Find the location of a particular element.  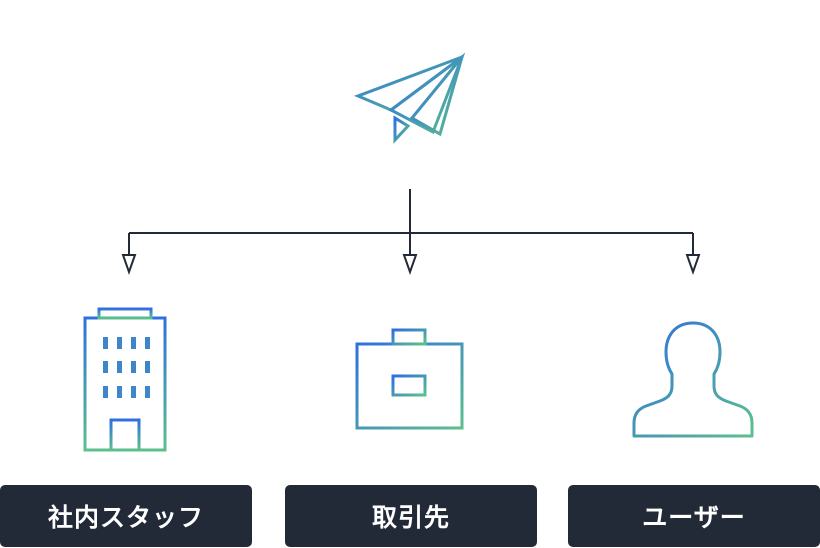

target-label-text: 取引先 is located at coordinates (410, 517).